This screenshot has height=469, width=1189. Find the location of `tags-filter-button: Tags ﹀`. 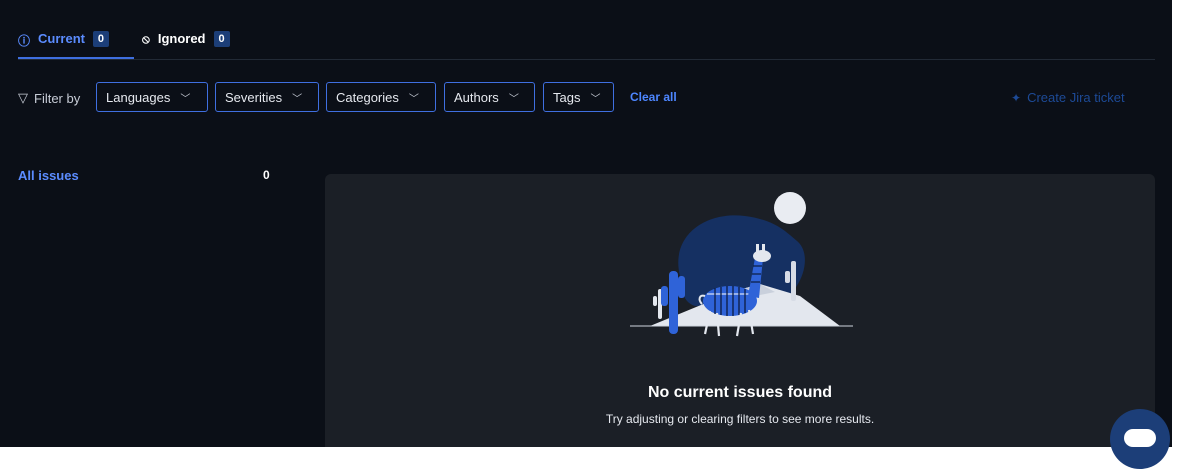

tags-filter-button: Tags ﹀ is located at coordinates (578, 97).